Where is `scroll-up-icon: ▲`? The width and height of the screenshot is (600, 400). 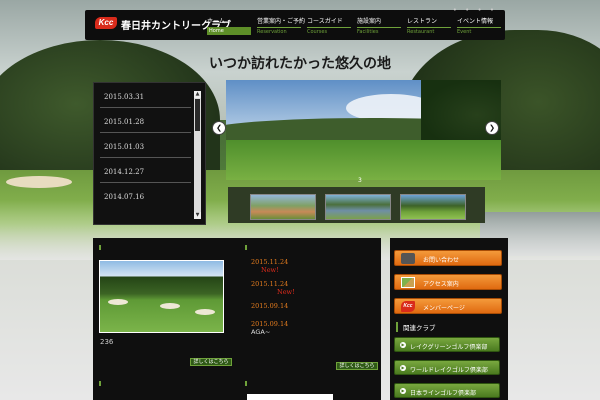
scroll-up-icon: ▲ is located at coordinates (197, 94).